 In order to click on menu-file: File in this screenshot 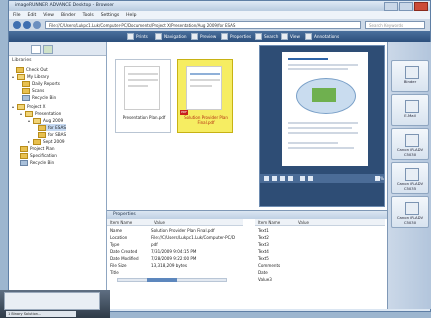, I will do `click(17, 15)`.